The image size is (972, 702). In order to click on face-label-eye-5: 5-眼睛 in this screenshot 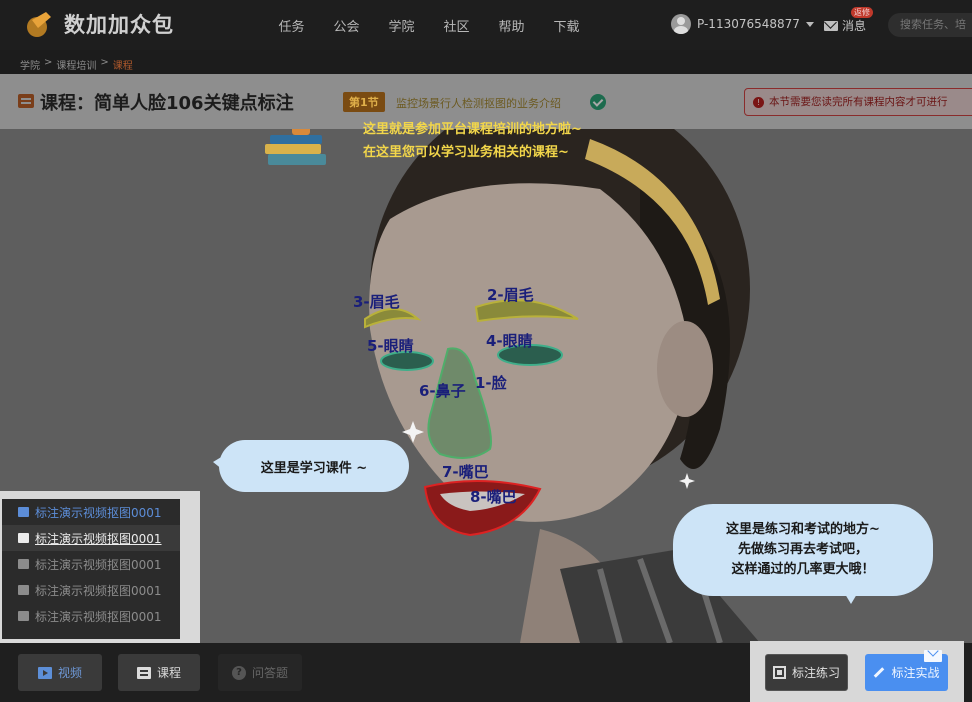, I will do `click(390, 346)`.